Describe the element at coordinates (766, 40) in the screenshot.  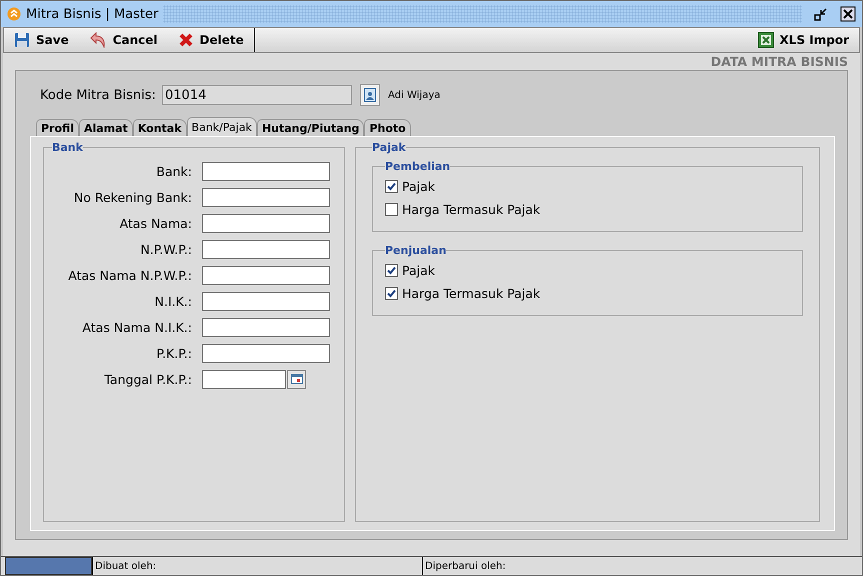
I see `spreadsheet-icon` at that location.